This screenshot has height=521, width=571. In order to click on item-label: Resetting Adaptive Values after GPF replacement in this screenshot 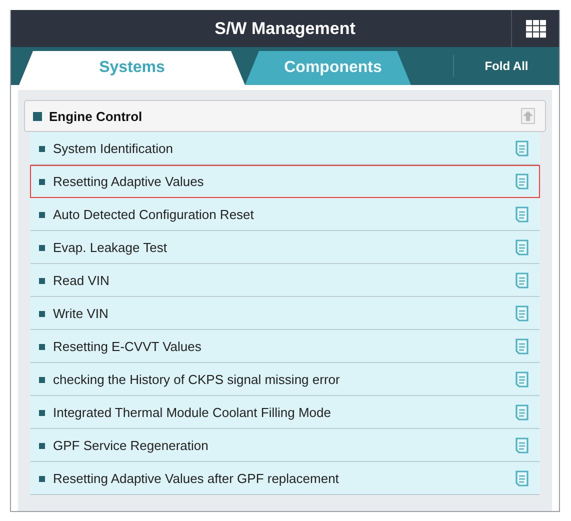, I will do `click(196, 478)`.